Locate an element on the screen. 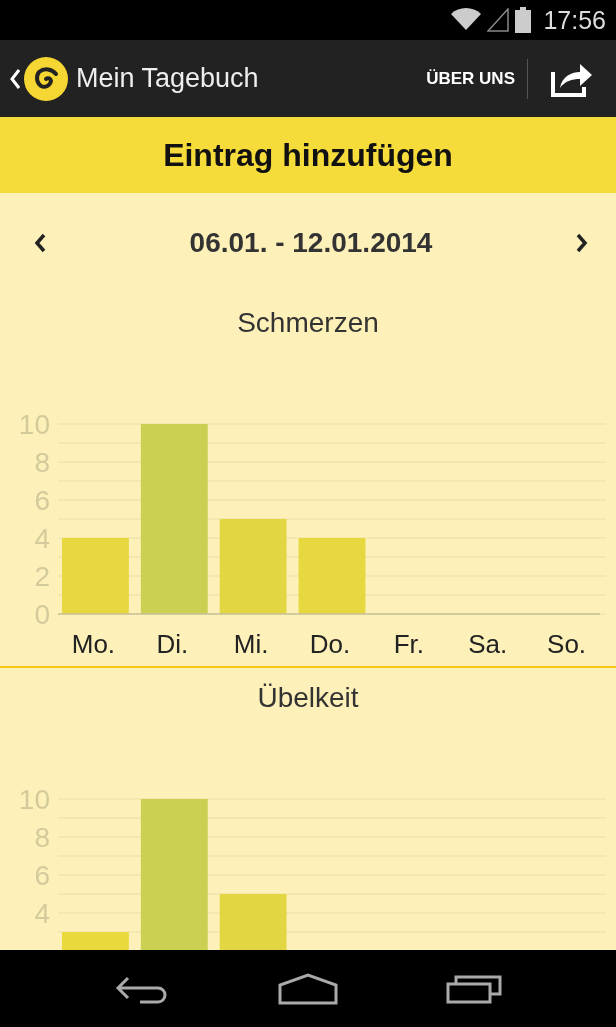 The image size is (616, 1027). about-button: ÜBER UNS is located at coordinates (470, 78).